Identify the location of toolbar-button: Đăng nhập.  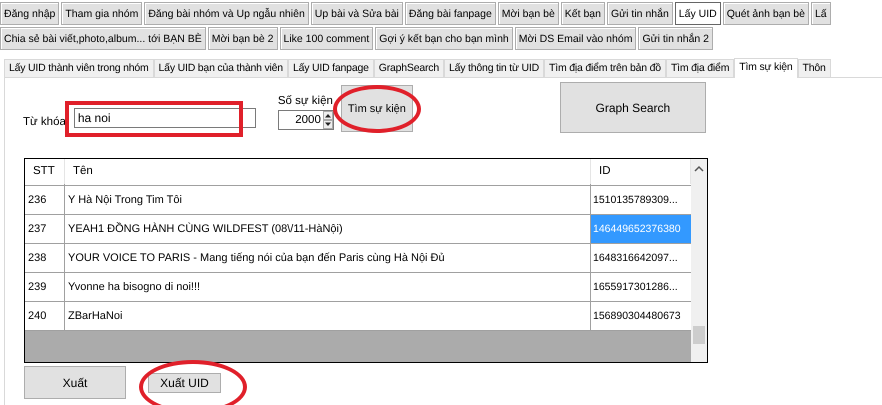
(30, 13).